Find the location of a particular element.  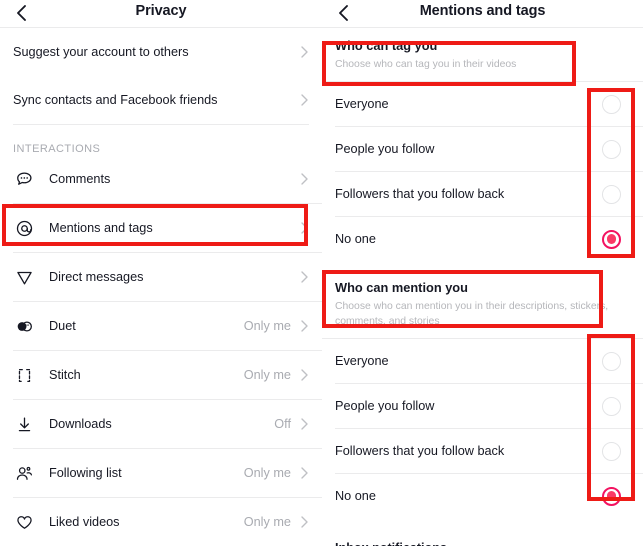

row-label: Suggest your account to others is located at coordinates (101, 52).